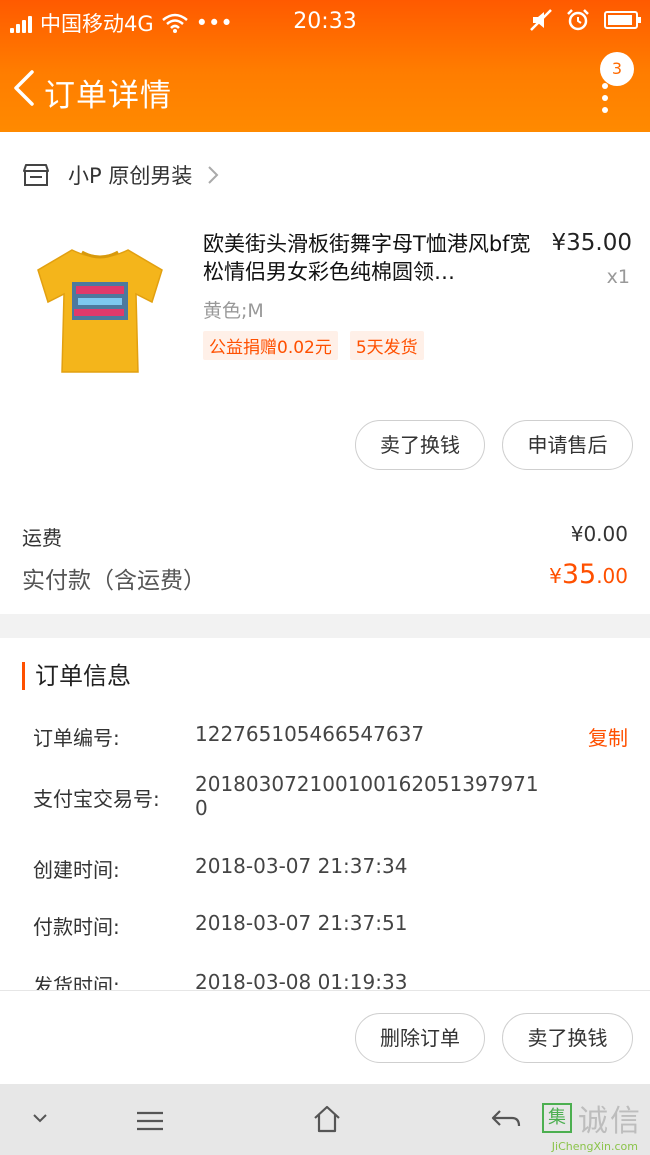  What do you see at coordinates (541, 20) in the screenshot?
I see `mute-icon` at bounding box center [541, 20].